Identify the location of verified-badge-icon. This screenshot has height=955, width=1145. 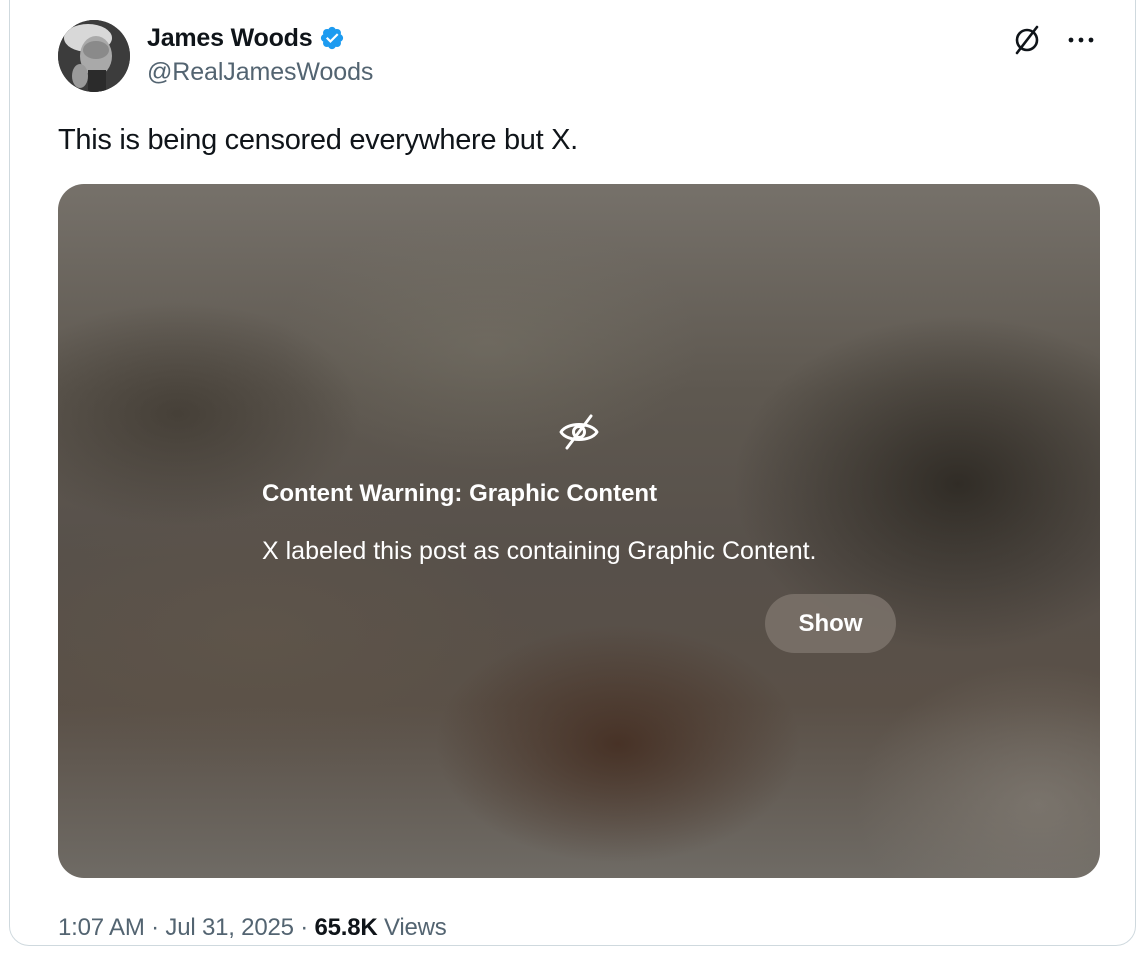
(332, 38).